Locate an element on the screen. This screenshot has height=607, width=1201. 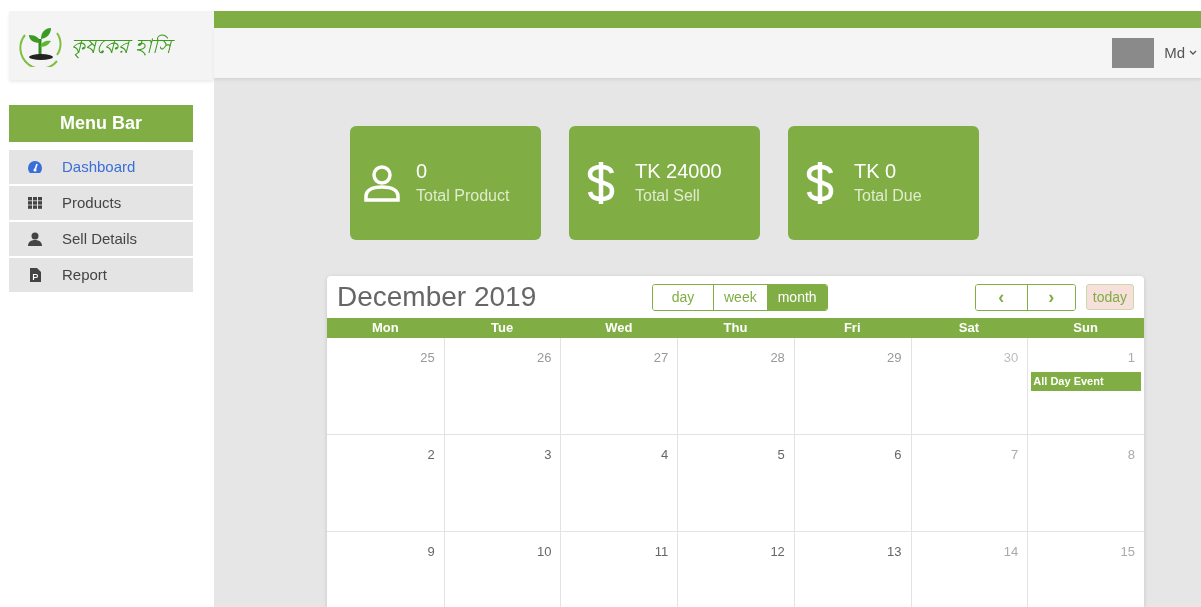
day-number: 4 is located at coordinates (665, 454).